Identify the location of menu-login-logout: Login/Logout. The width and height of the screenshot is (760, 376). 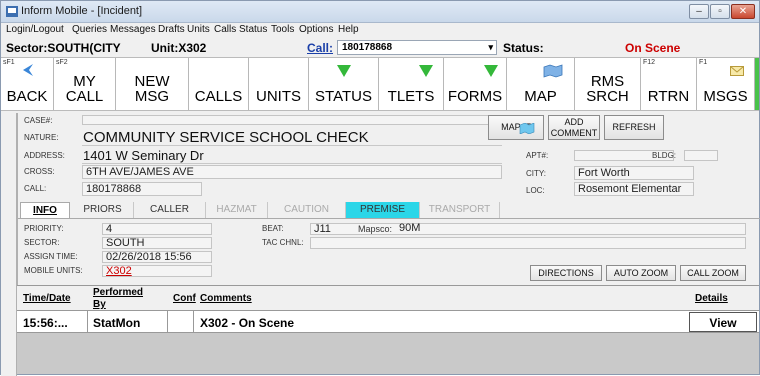
(35, 29).